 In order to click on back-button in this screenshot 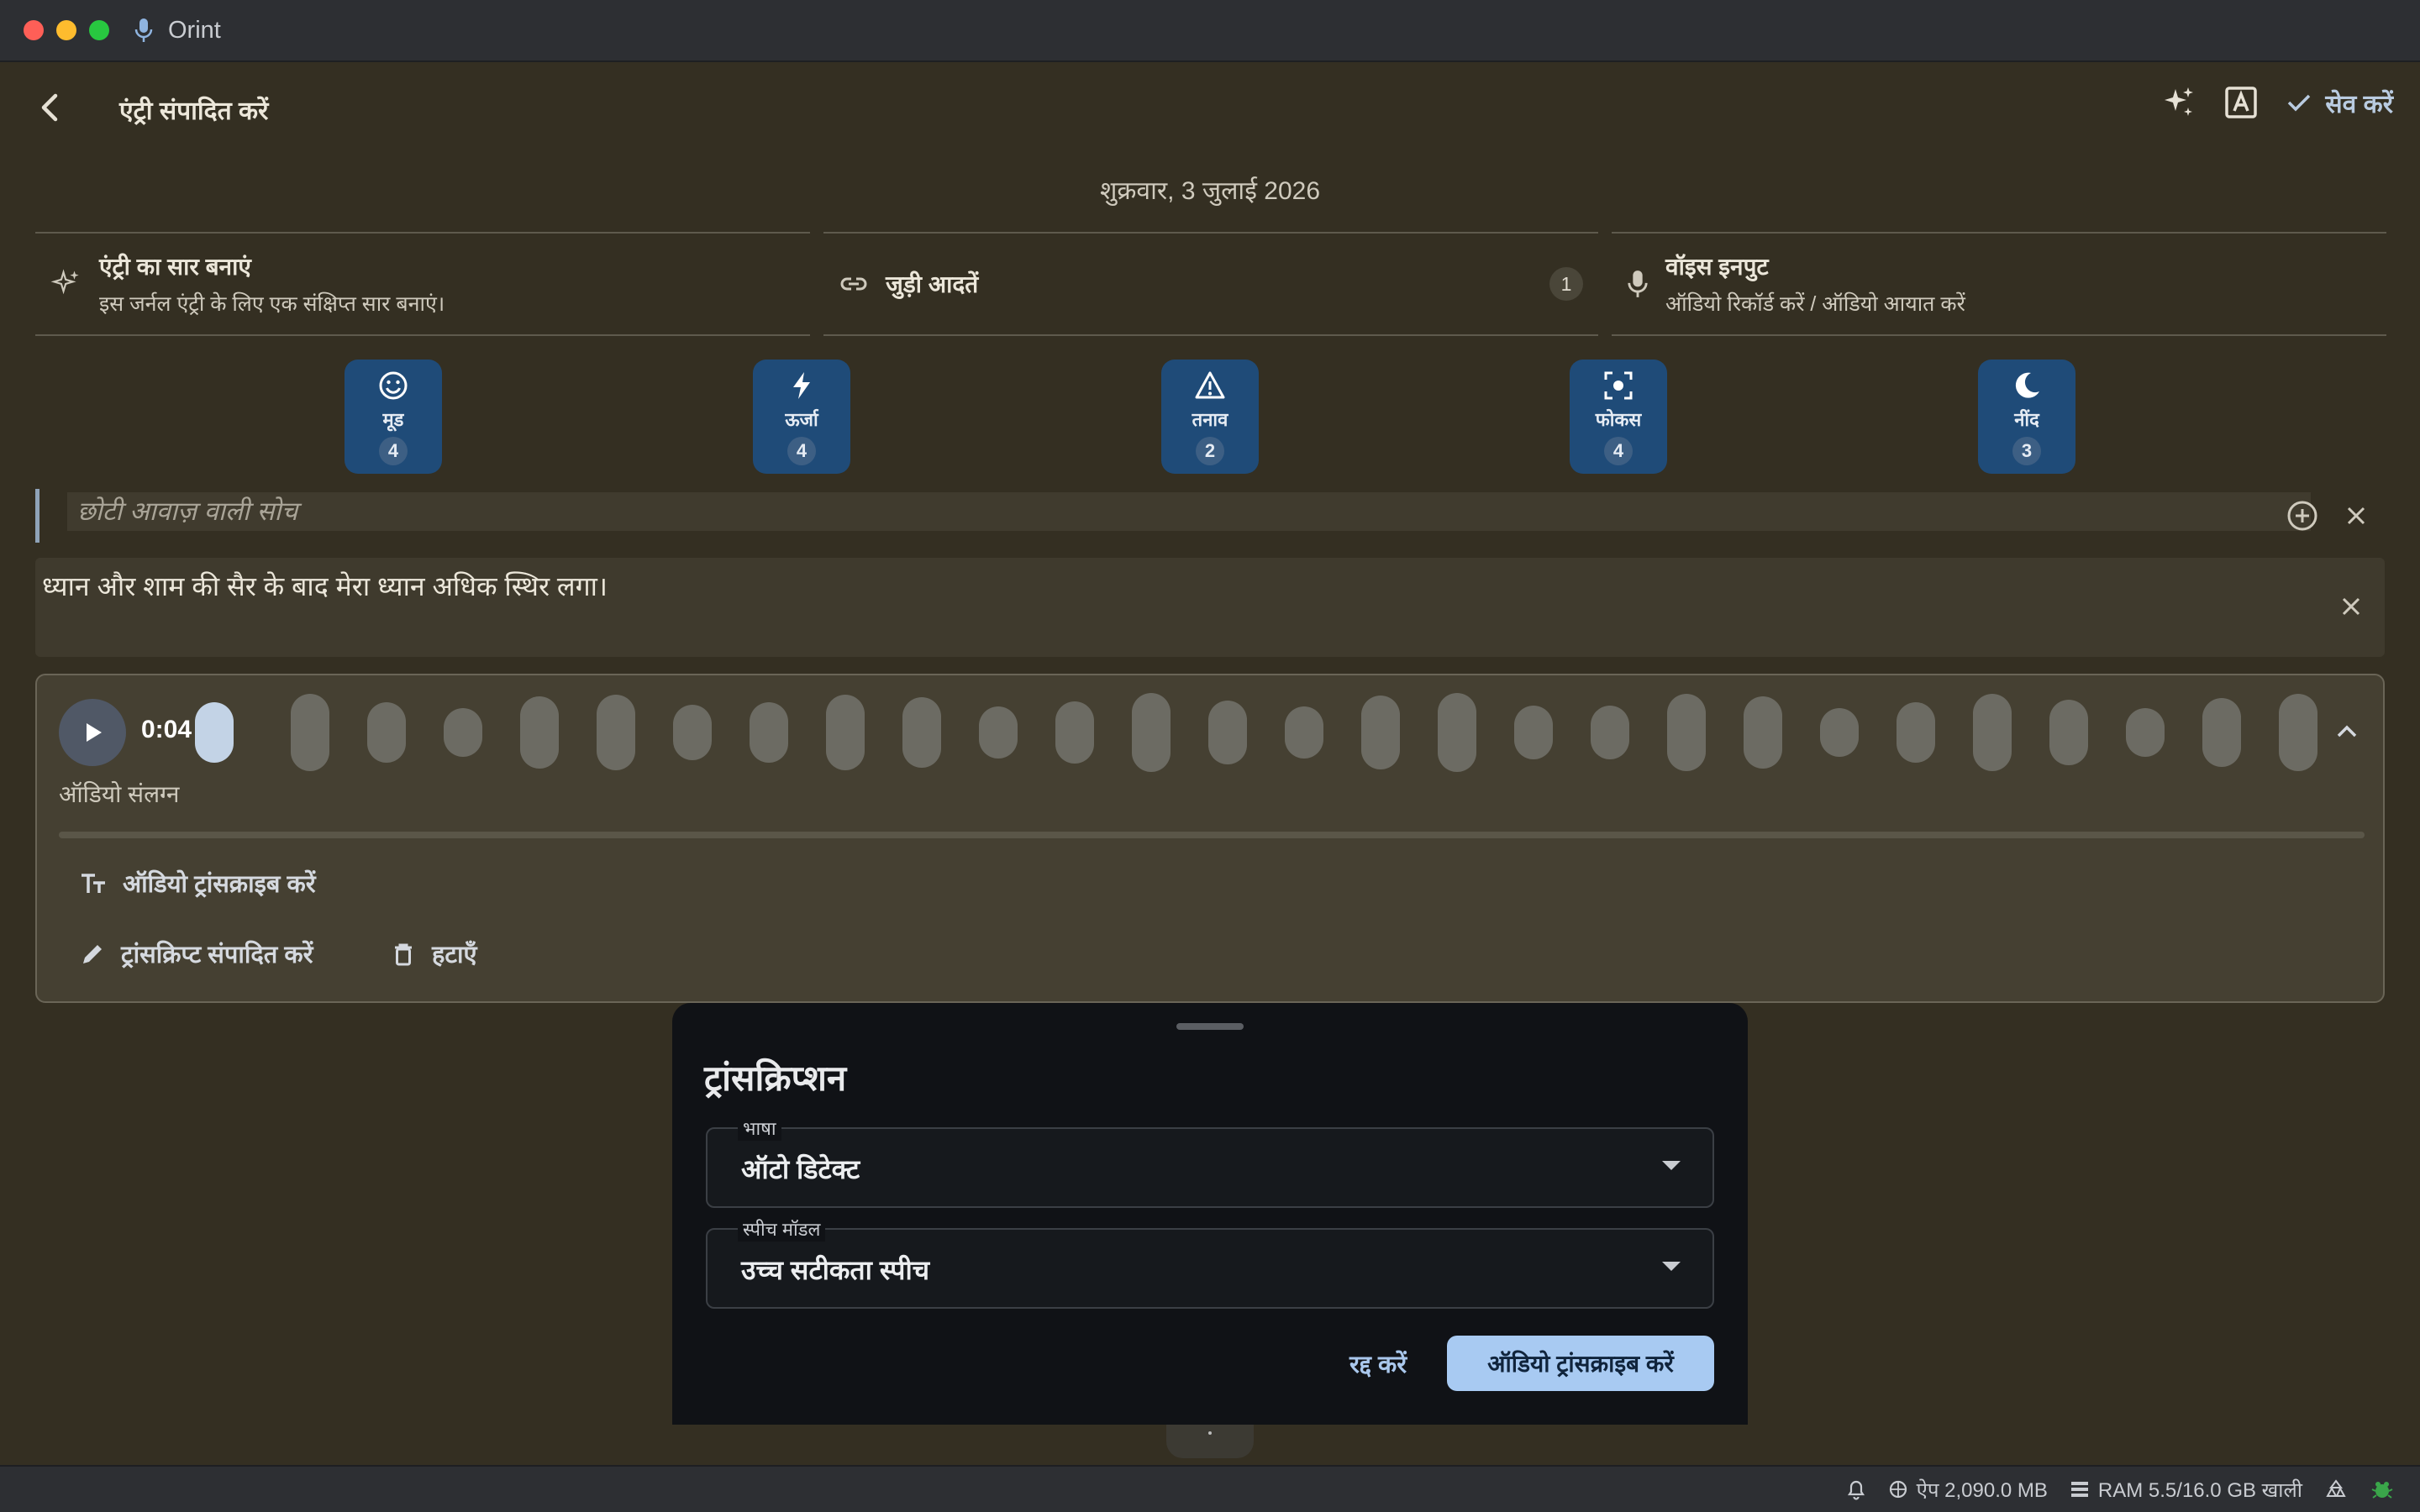, I will do `click(51, 107)`.